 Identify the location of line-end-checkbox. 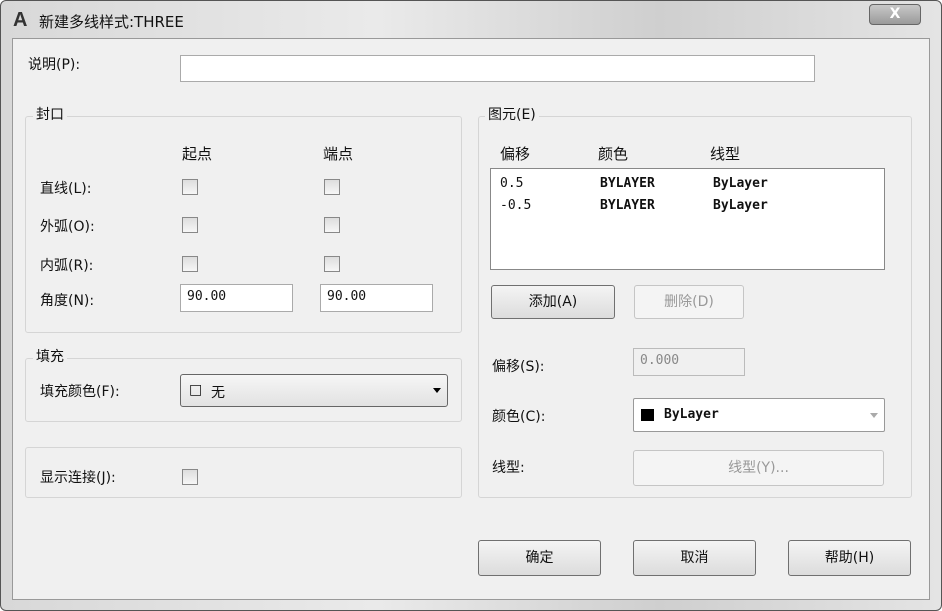
(332, 187).